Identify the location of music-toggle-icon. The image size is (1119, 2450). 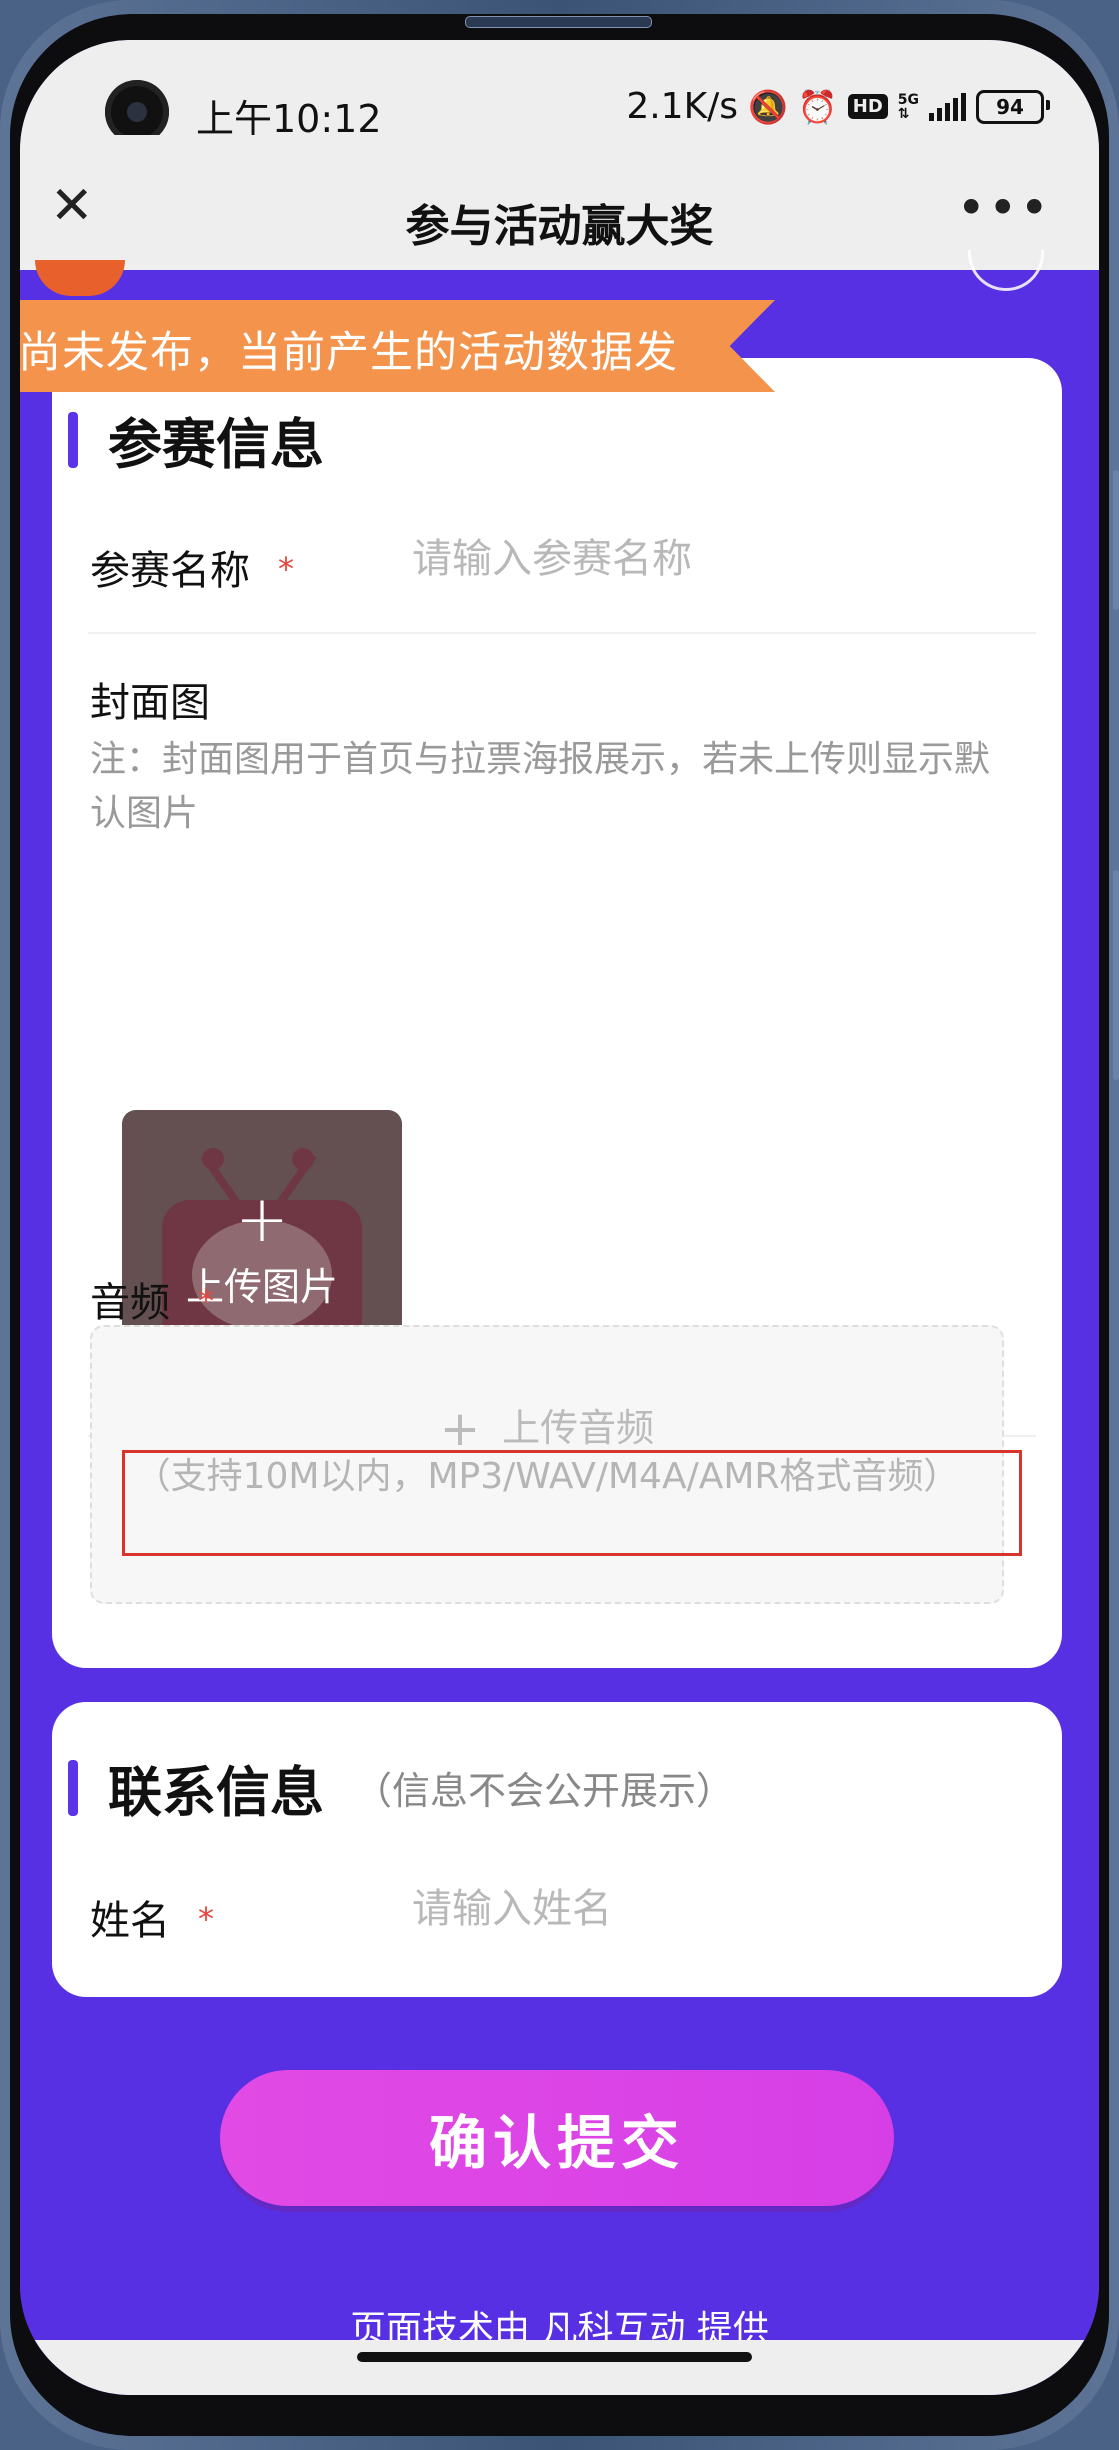
(1006, 270).